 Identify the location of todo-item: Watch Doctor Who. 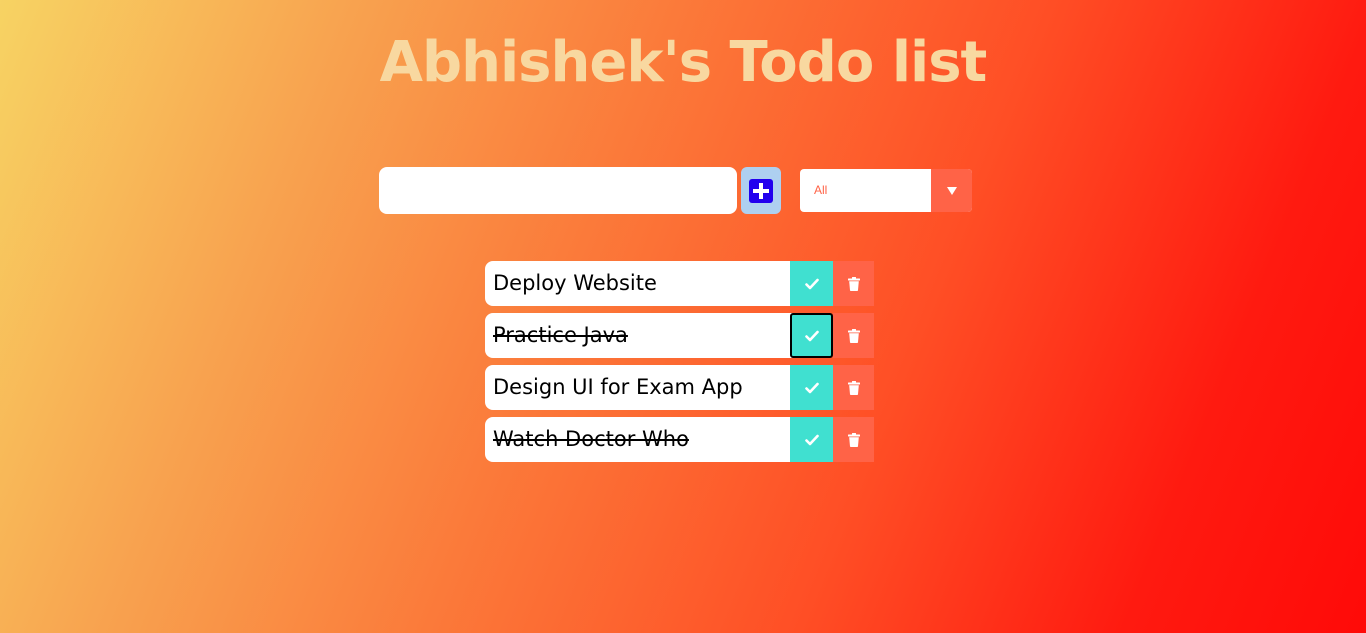
(679, 439).